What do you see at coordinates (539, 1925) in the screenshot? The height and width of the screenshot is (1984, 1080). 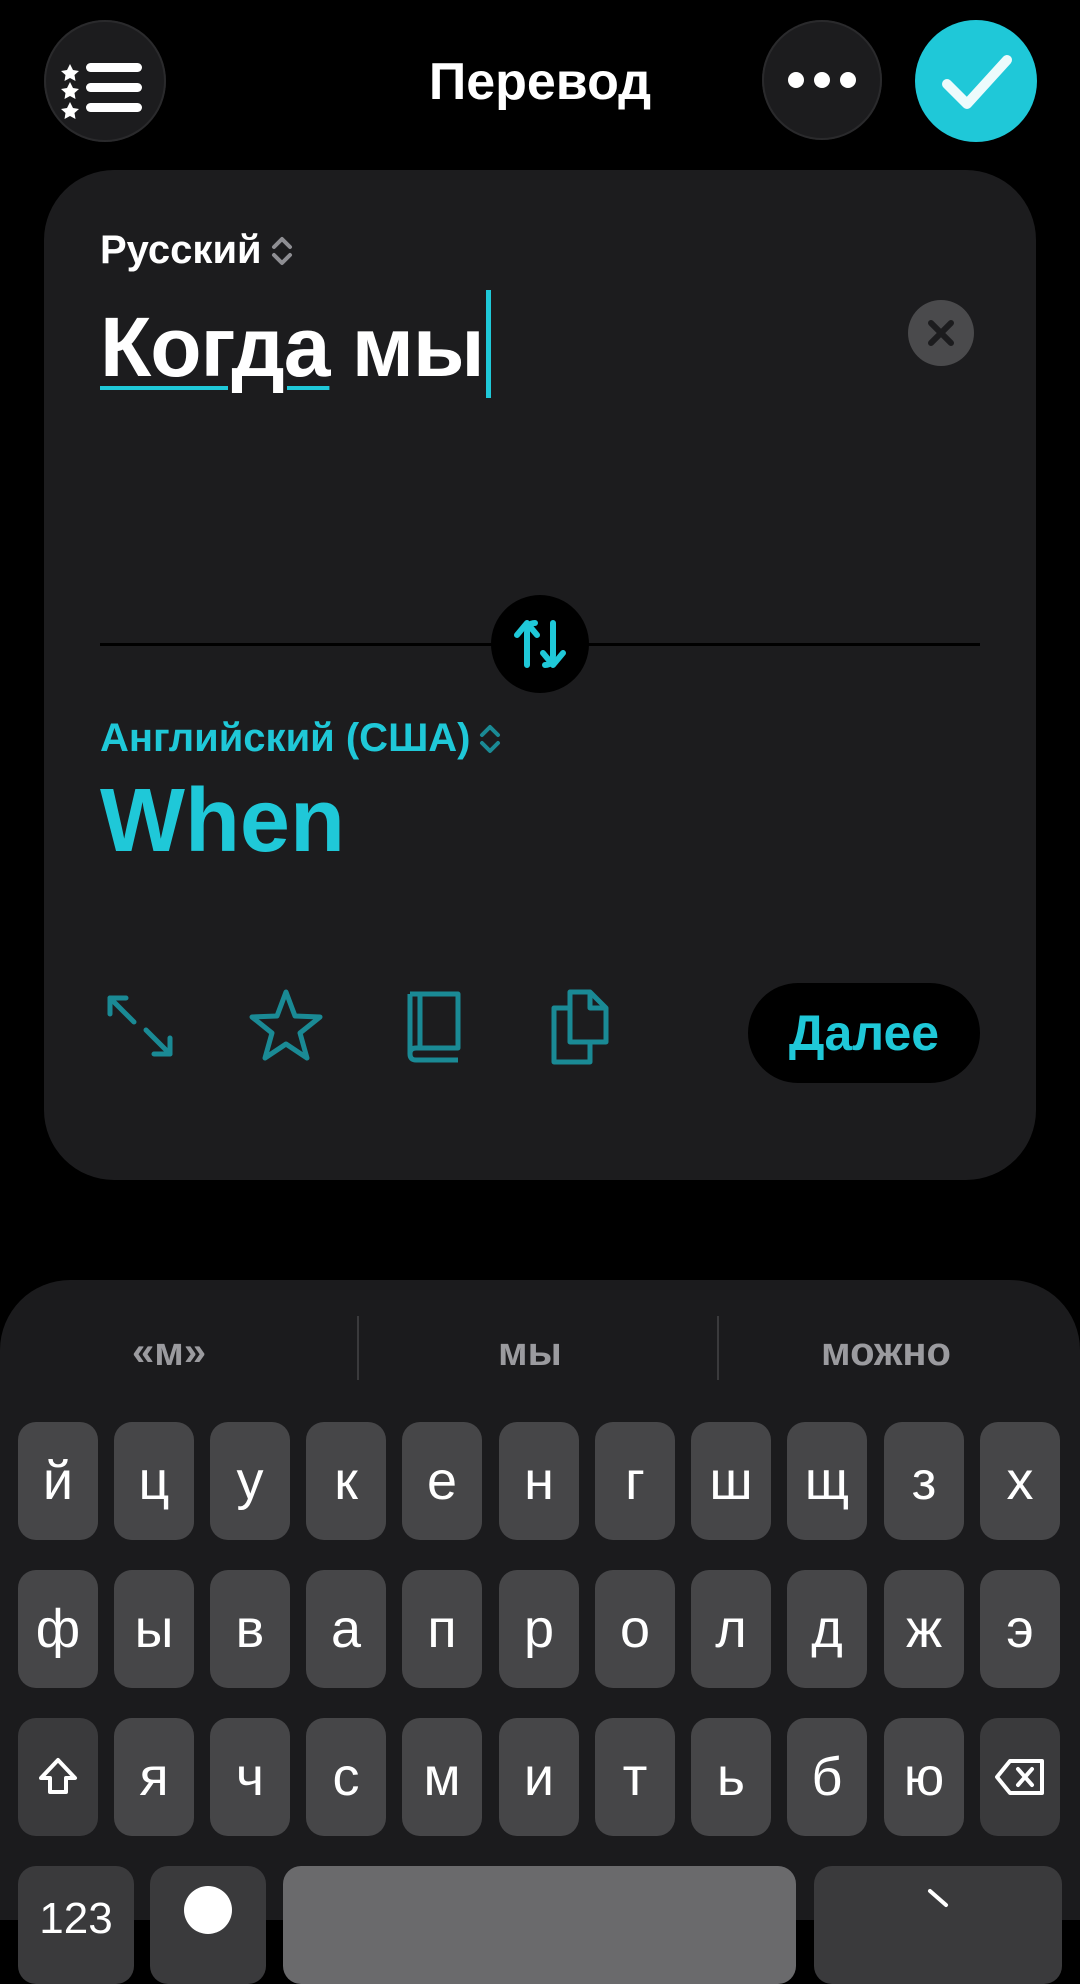 I see `space-key` at bounding box center [539, 1925].